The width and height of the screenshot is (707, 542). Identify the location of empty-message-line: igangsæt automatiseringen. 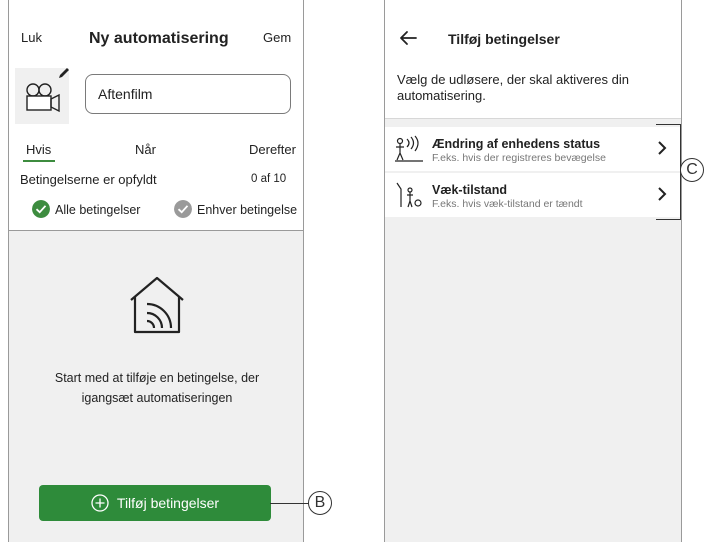
(157, 398).